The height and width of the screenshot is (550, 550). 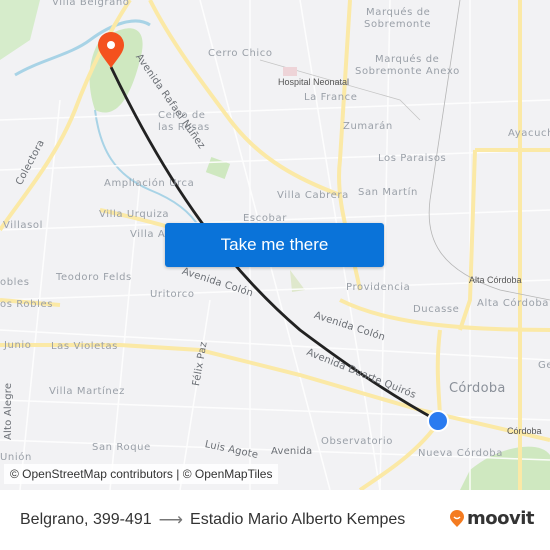 What do you see at coordinates (331, 97) in the screenshot?
I see `map-label: La France` at bounding box center [331, 97].